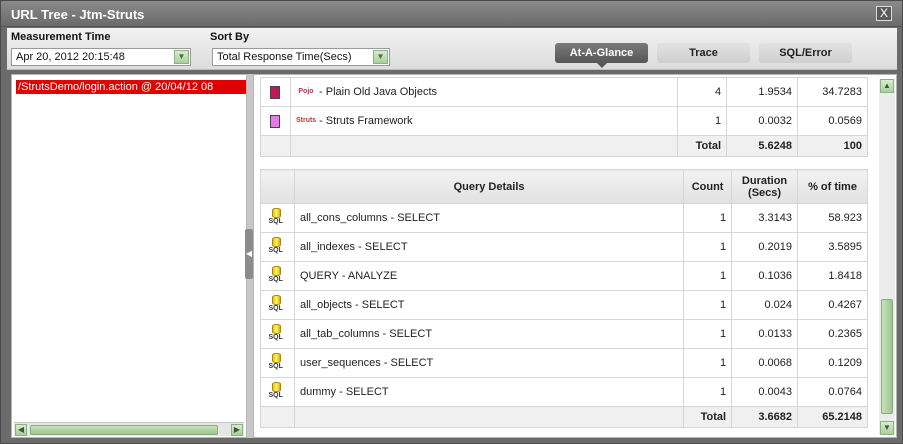  I want to click on query-duration: 0.2019, so click(765, 247).